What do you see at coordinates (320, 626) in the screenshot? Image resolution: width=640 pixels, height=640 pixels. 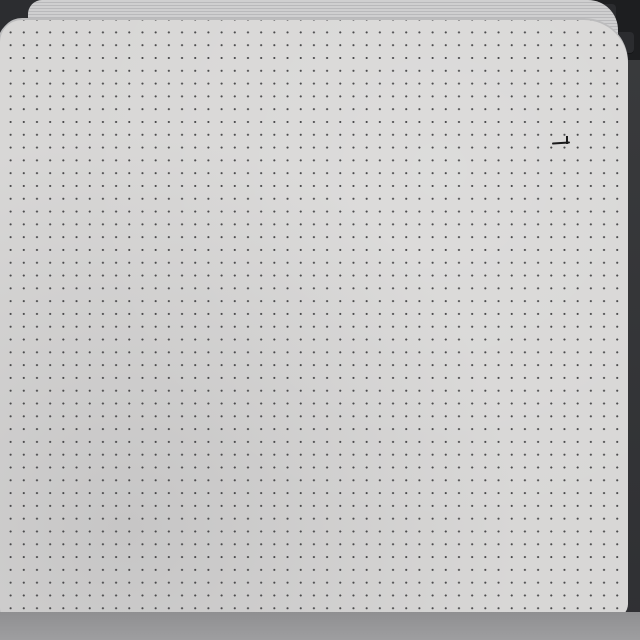 I see `lower-page-edge` at bounding box center [320, 626].